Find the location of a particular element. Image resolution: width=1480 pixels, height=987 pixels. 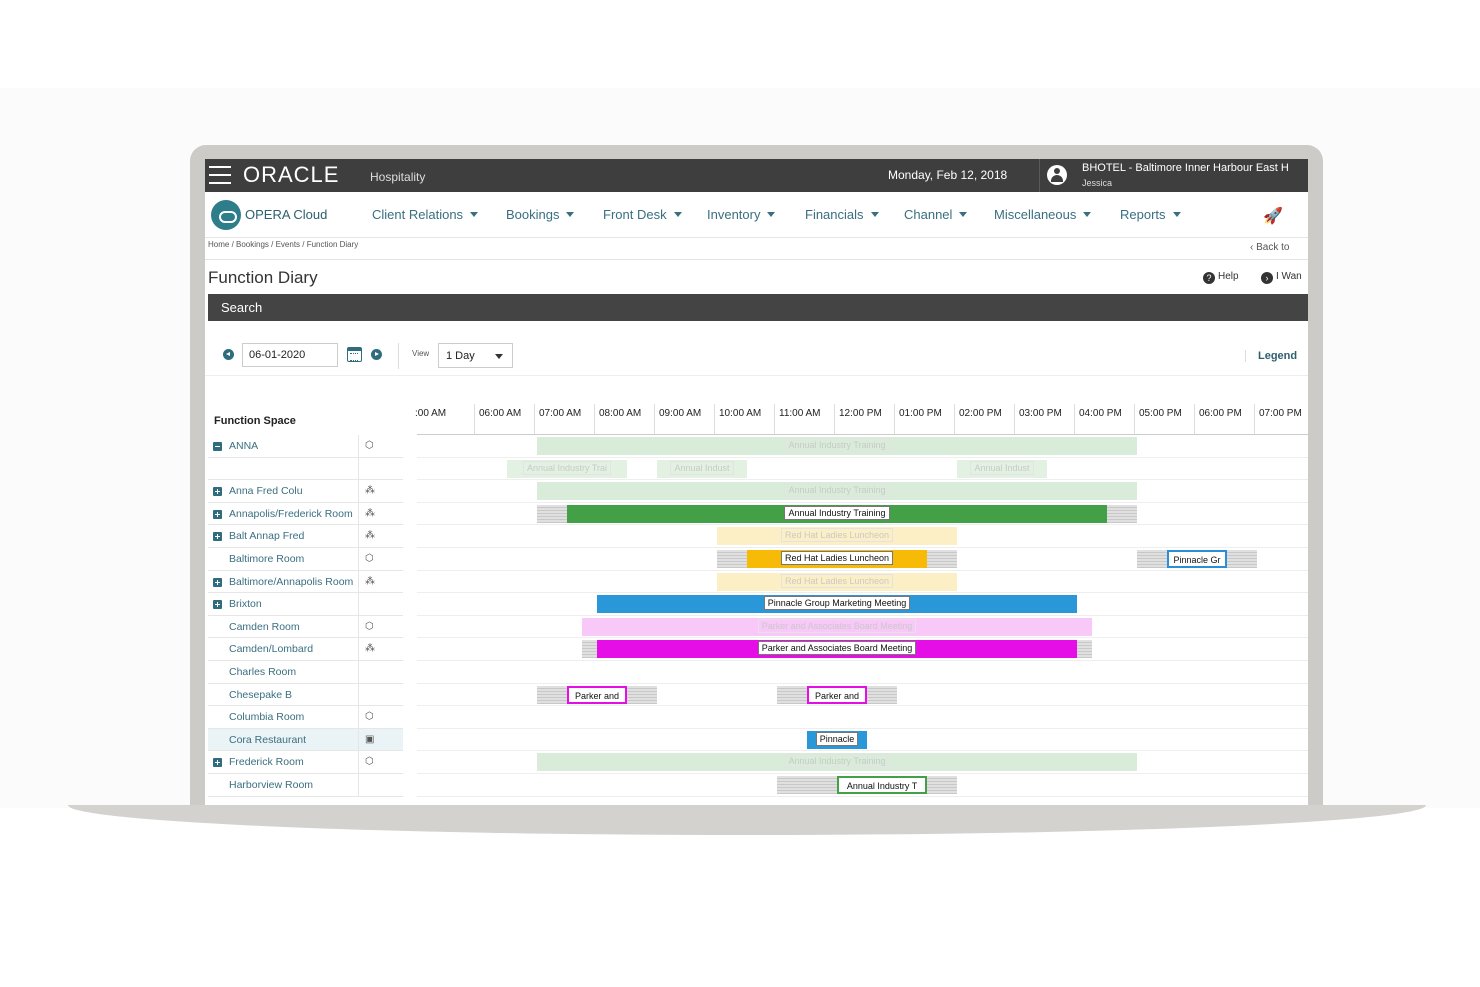

hamburger-menu-icon is located at coordinates (220, 175).